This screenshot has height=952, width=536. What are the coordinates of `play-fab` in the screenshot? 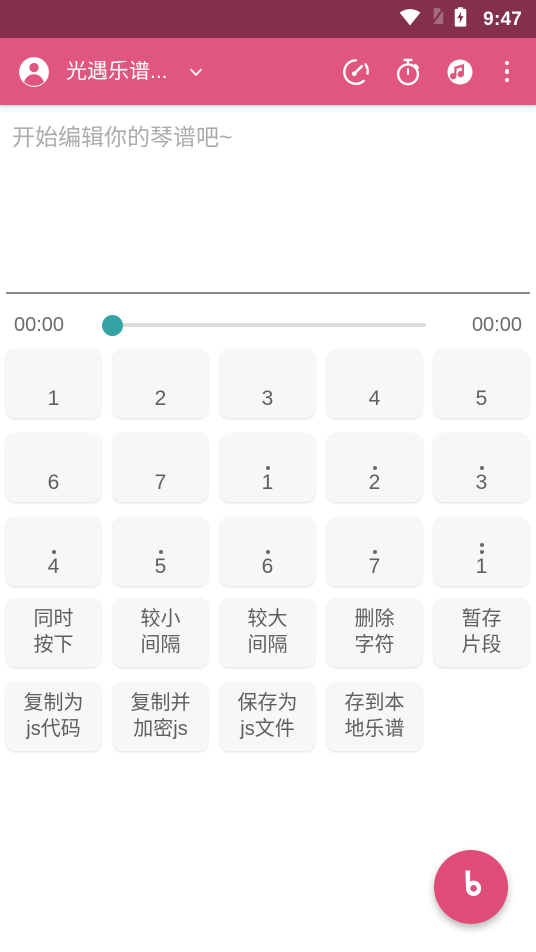 It's located at (471, 887).